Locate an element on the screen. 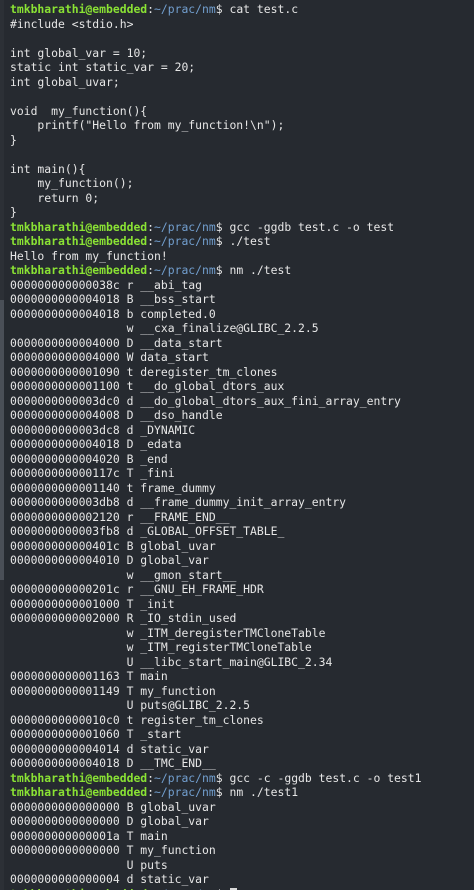  prompt-line: tmkbharathi@embedded:~/prac/nm$ ./test is located at coordinates (242, 241).